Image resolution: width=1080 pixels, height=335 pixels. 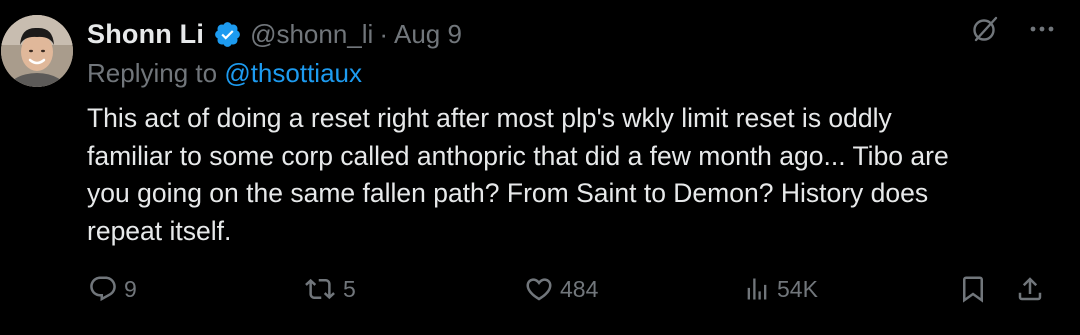 I want to click on like-button: 484, so click(x=561, y=289).